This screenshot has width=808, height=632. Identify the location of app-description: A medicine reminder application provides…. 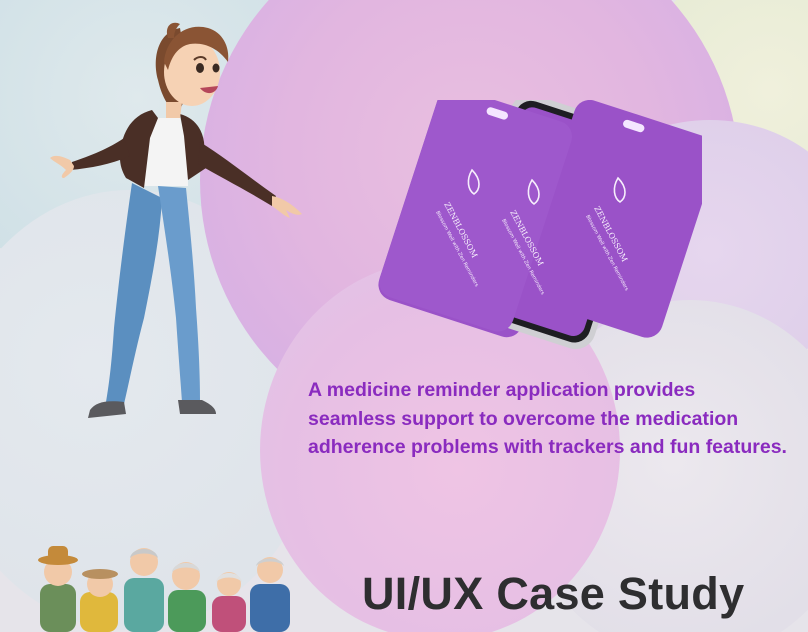
(547, 418).